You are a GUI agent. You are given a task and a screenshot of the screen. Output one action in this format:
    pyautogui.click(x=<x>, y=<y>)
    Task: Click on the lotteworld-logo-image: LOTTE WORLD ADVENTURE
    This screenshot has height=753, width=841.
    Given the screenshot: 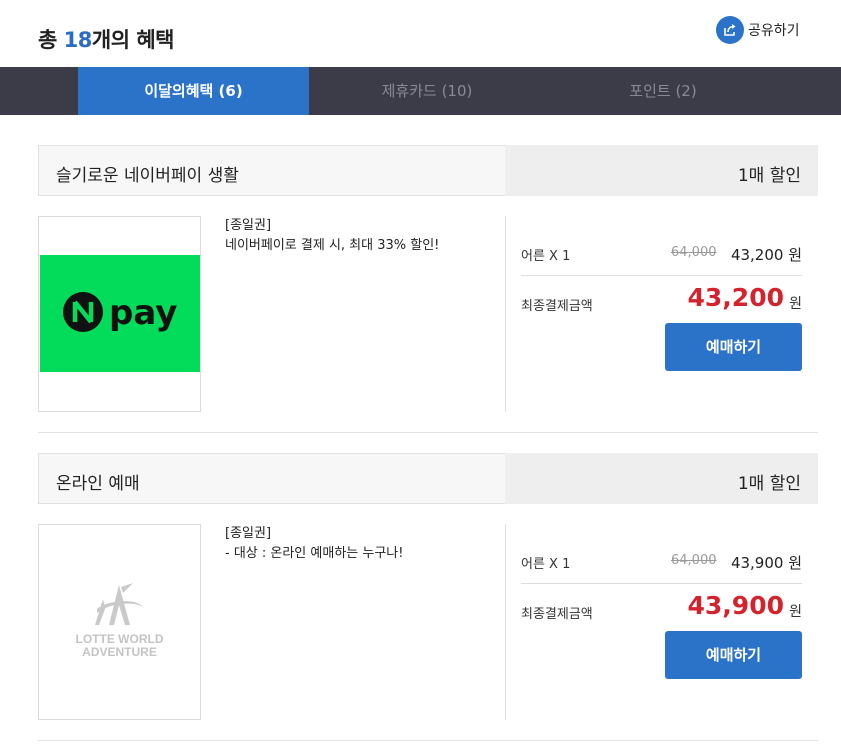 What is the action you would take?
    pyautogui.click(x=119, y=622)
    